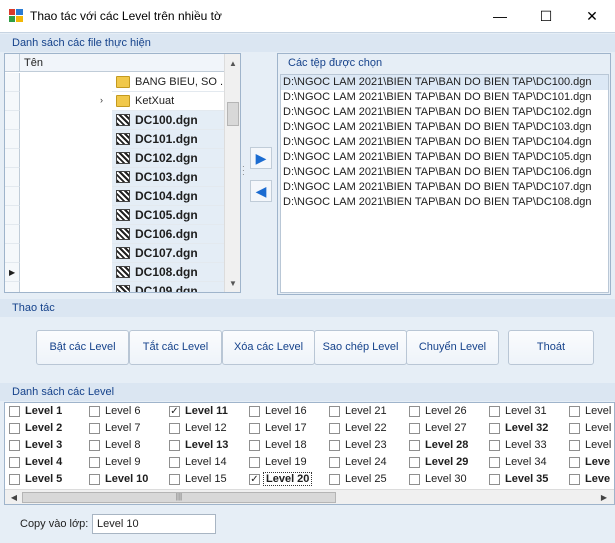  I want to click on row-header: ▶, so click(12, 272).